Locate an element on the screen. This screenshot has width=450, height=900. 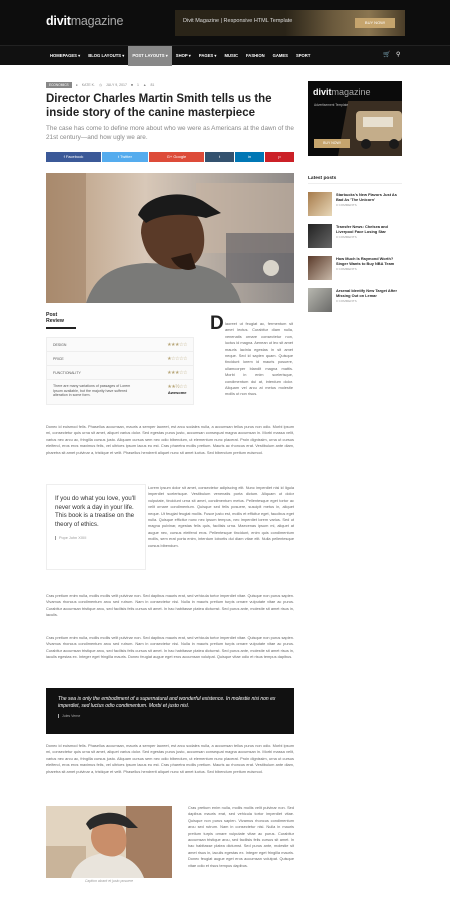
comment-icon: ■ is located at coordinates (132, 84).